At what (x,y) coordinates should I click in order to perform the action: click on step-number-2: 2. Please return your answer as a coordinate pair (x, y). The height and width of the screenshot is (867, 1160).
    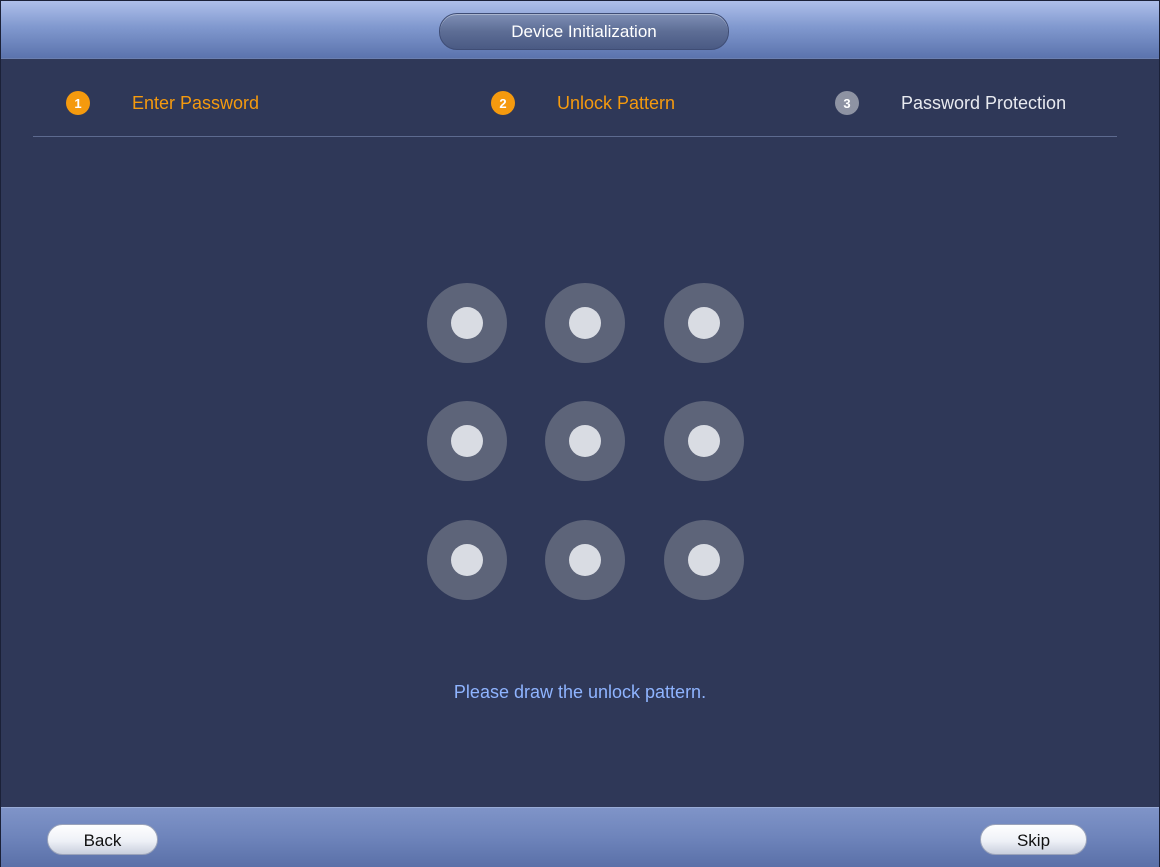
    Looking at the image, I should click on (503, 103).